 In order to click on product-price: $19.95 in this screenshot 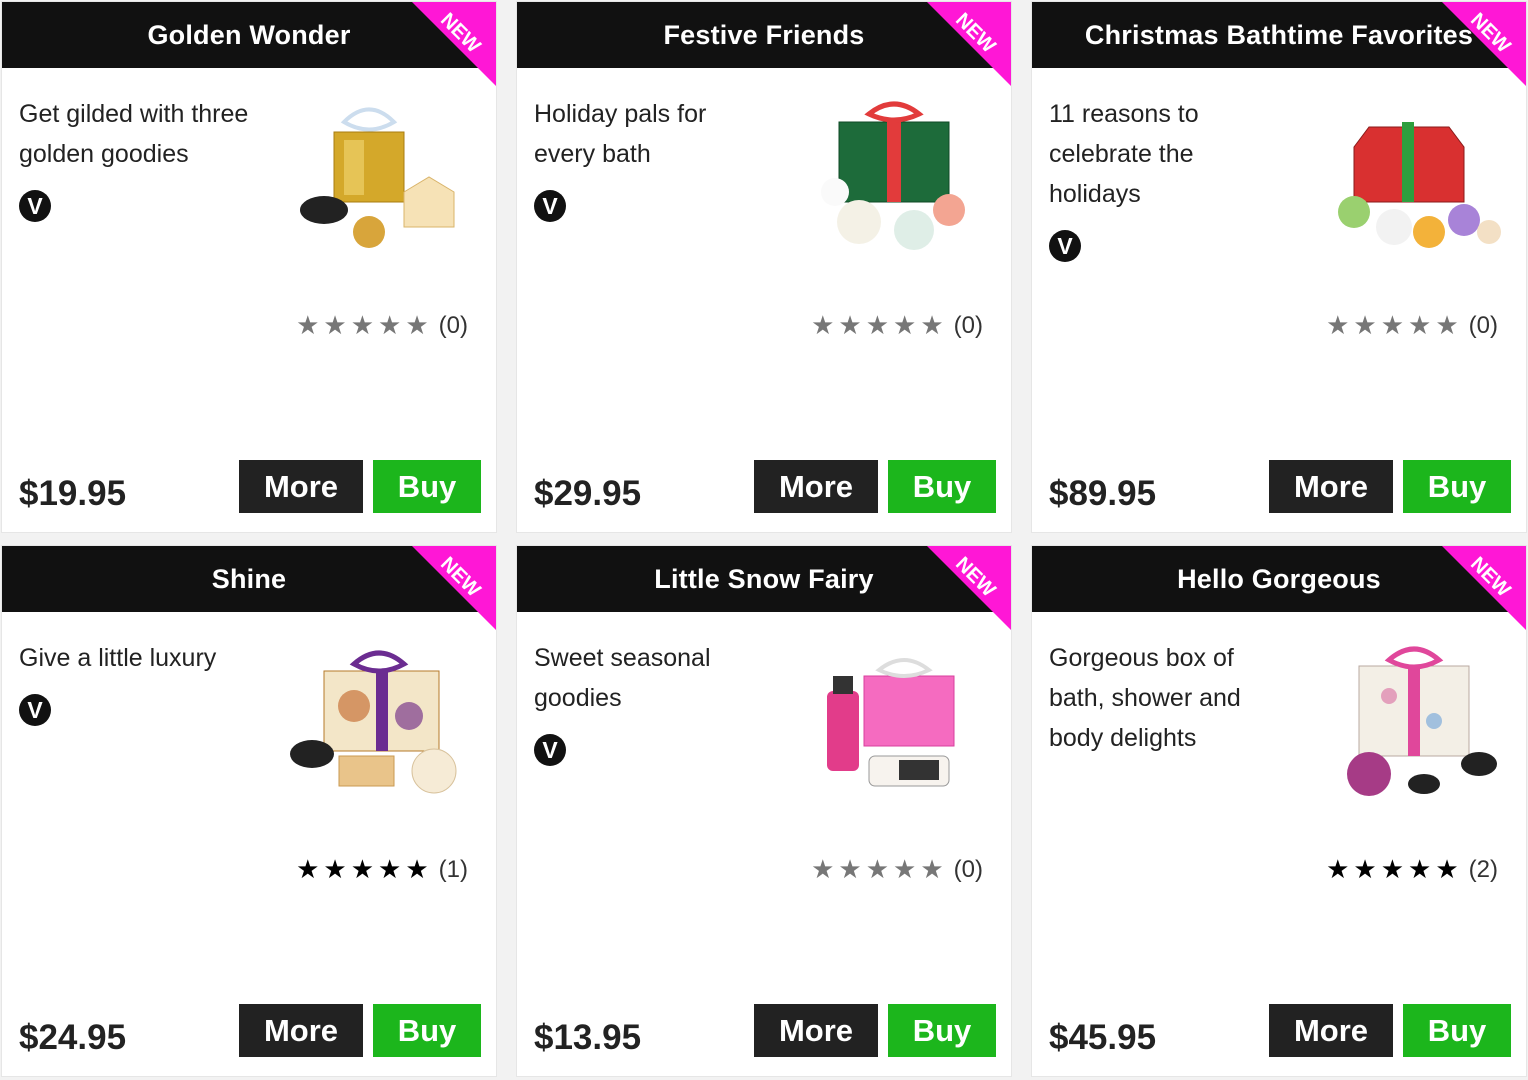, I will do `click(73, 493)`.